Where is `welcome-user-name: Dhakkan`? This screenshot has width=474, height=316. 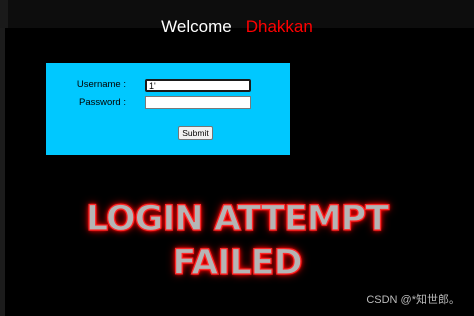
welcome-user-name: Dhakkan is located at coordinates (279, 26).